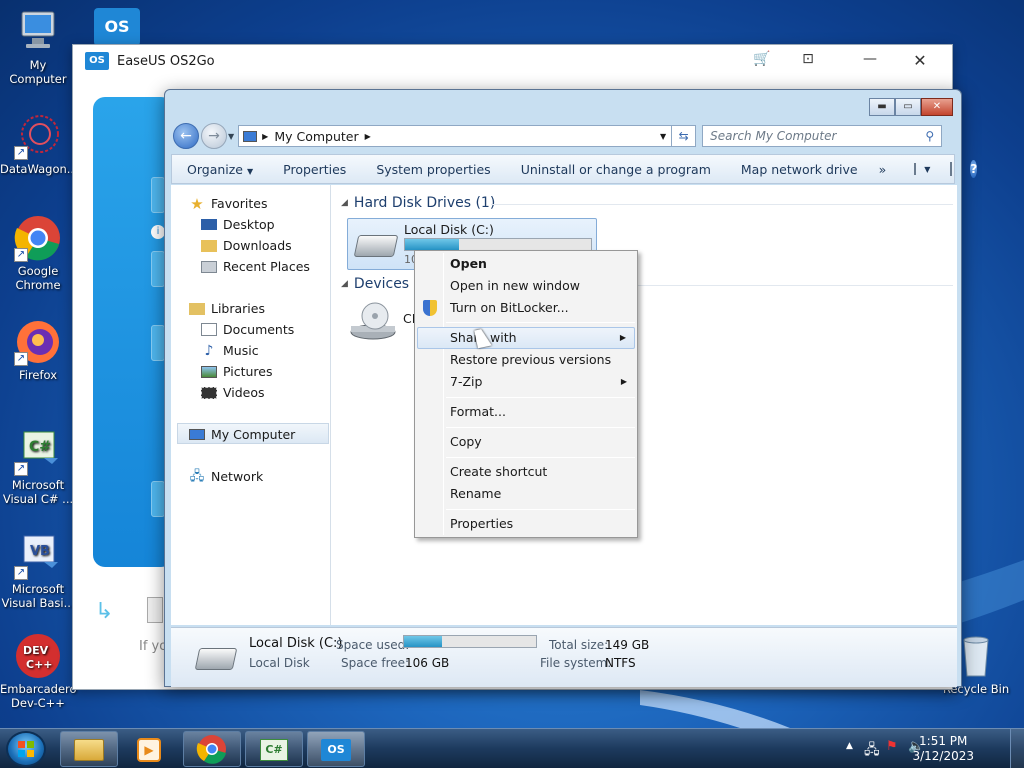  I want to click on nav-pictures: Pictures, so click(237, 371).